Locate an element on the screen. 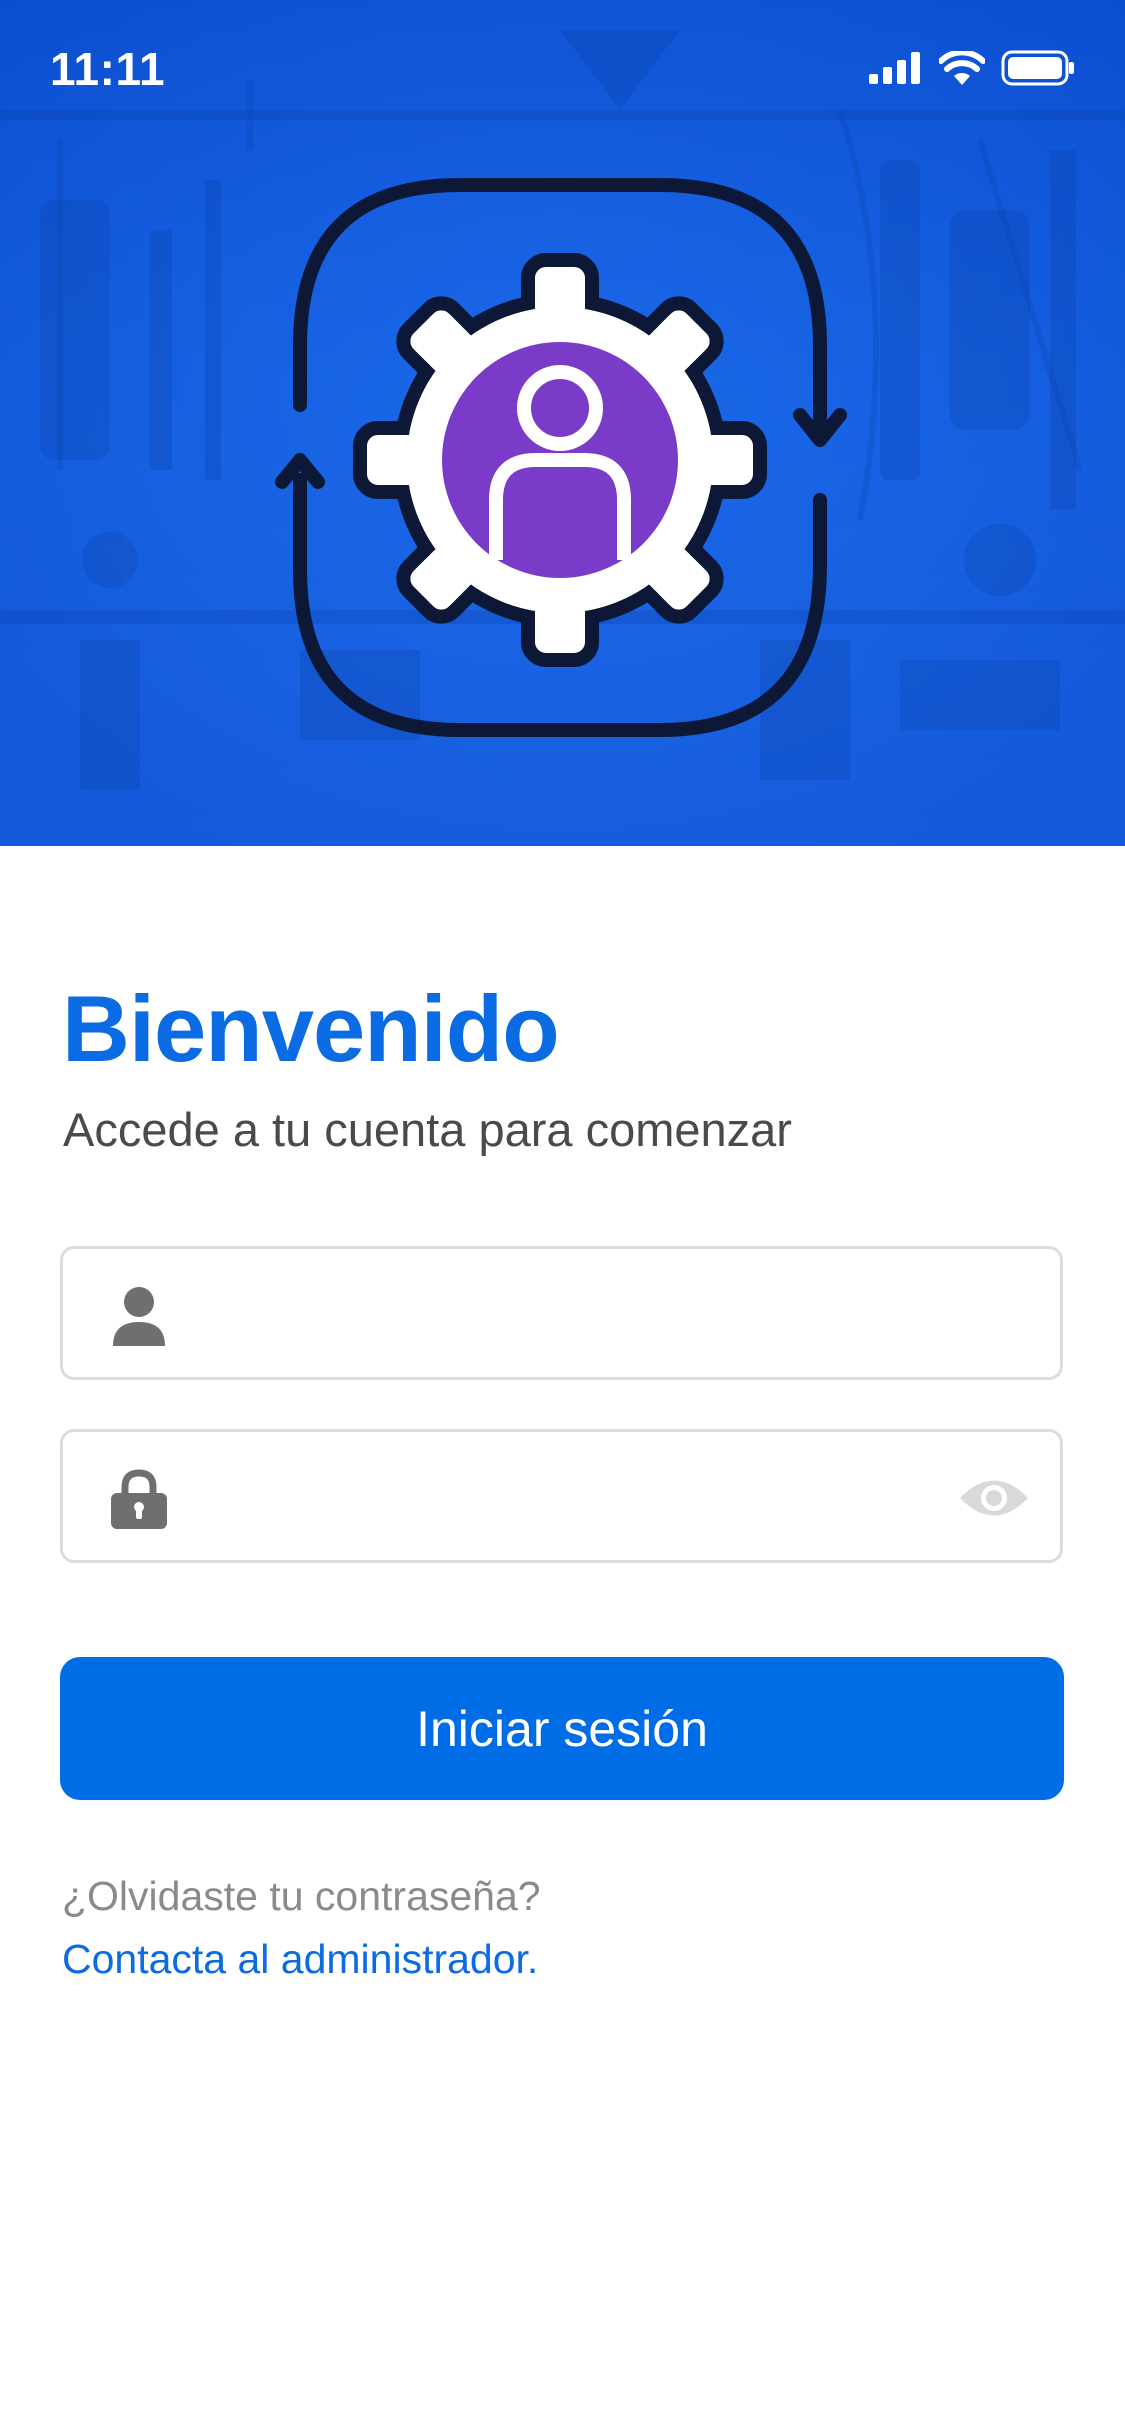  lock-icon is located at coordinates (139, 1499).